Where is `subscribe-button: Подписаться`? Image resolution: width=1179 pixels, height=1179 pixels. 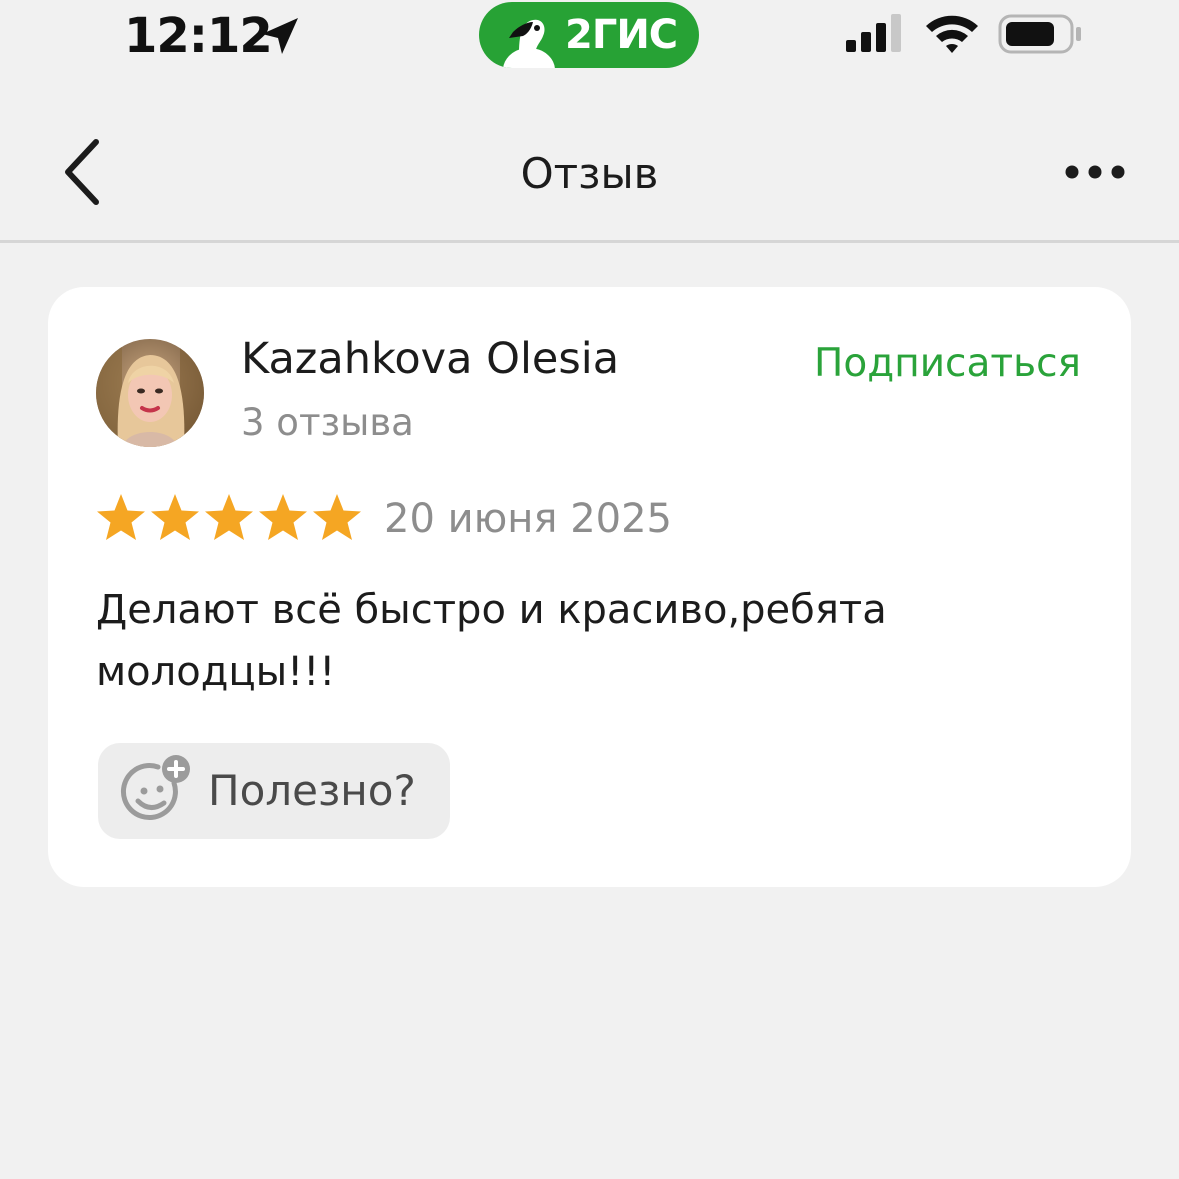
subscribe-button: Подписаться is located at coordinates (947, 364).